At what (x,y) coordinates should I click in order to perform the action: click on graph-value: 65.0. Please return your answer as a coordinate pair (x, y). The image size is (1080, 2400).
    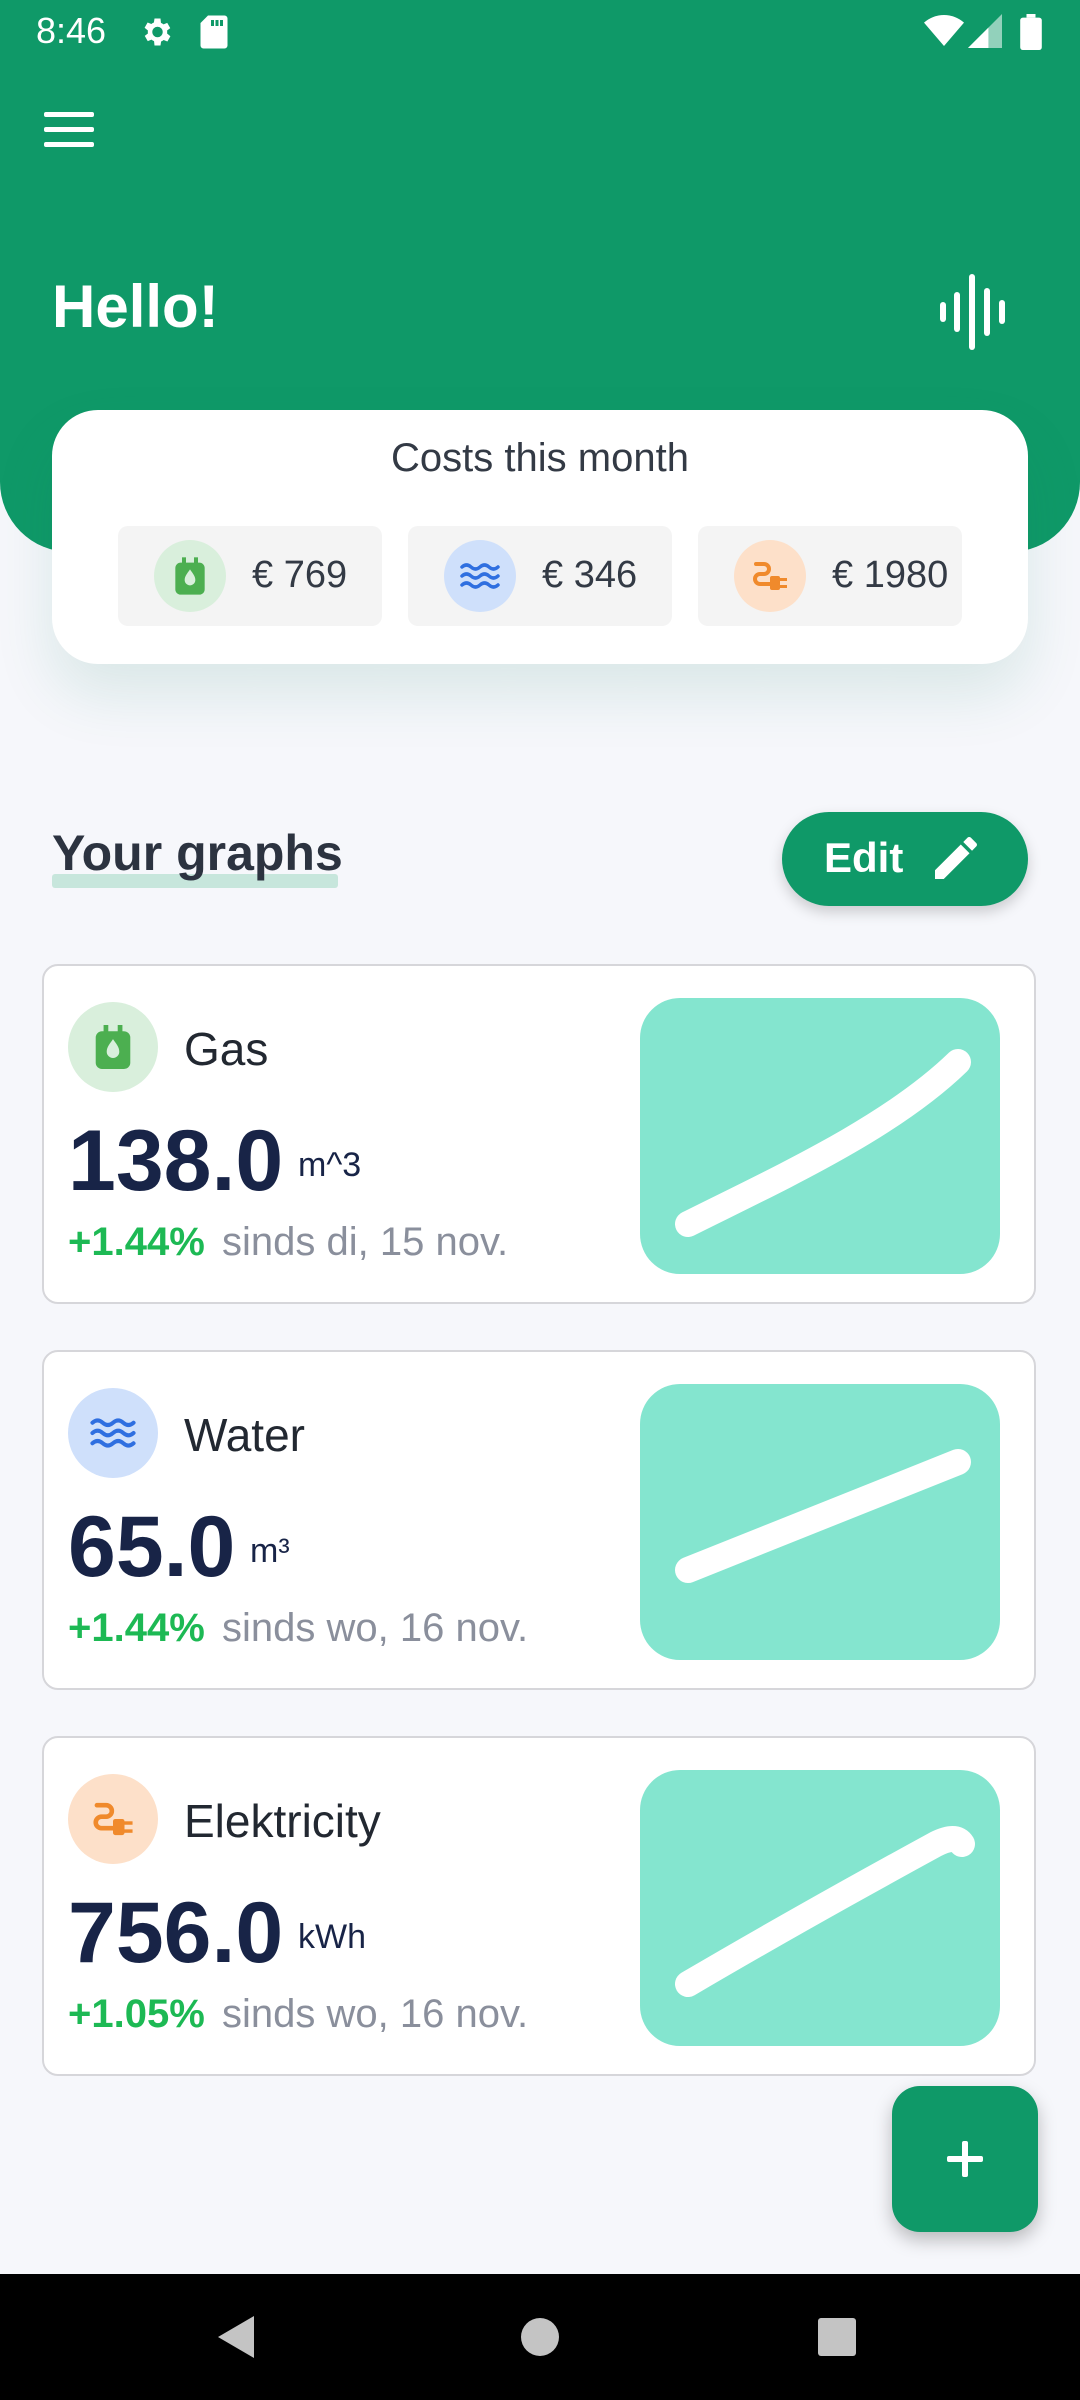
    Looking at the image, I should click on (152, 1547).